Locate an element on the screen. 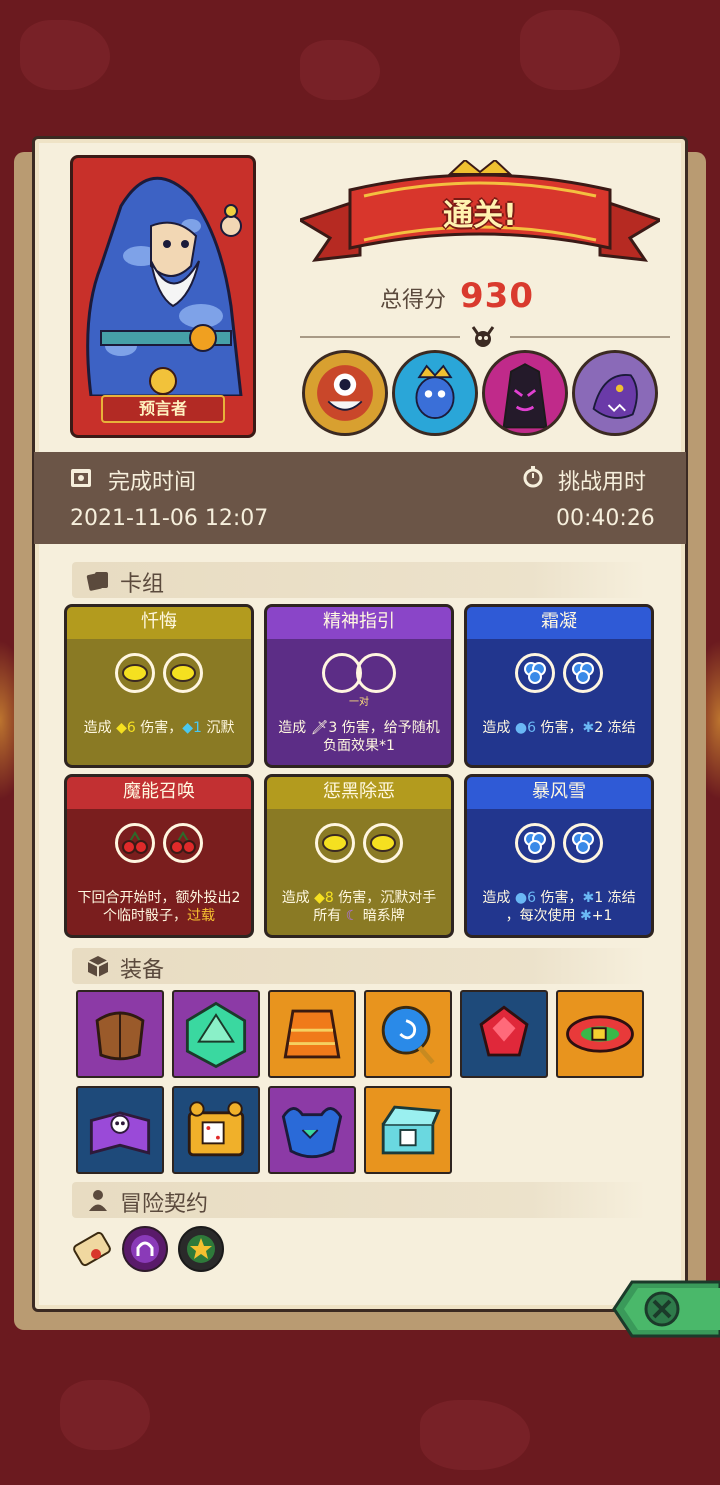 The height and width of the screenshot is (1485, 720). time-info-bar: 完成时间 2021-11-06 12:07 挑战用时 00:40:26 is located at coordinates (360, 498).